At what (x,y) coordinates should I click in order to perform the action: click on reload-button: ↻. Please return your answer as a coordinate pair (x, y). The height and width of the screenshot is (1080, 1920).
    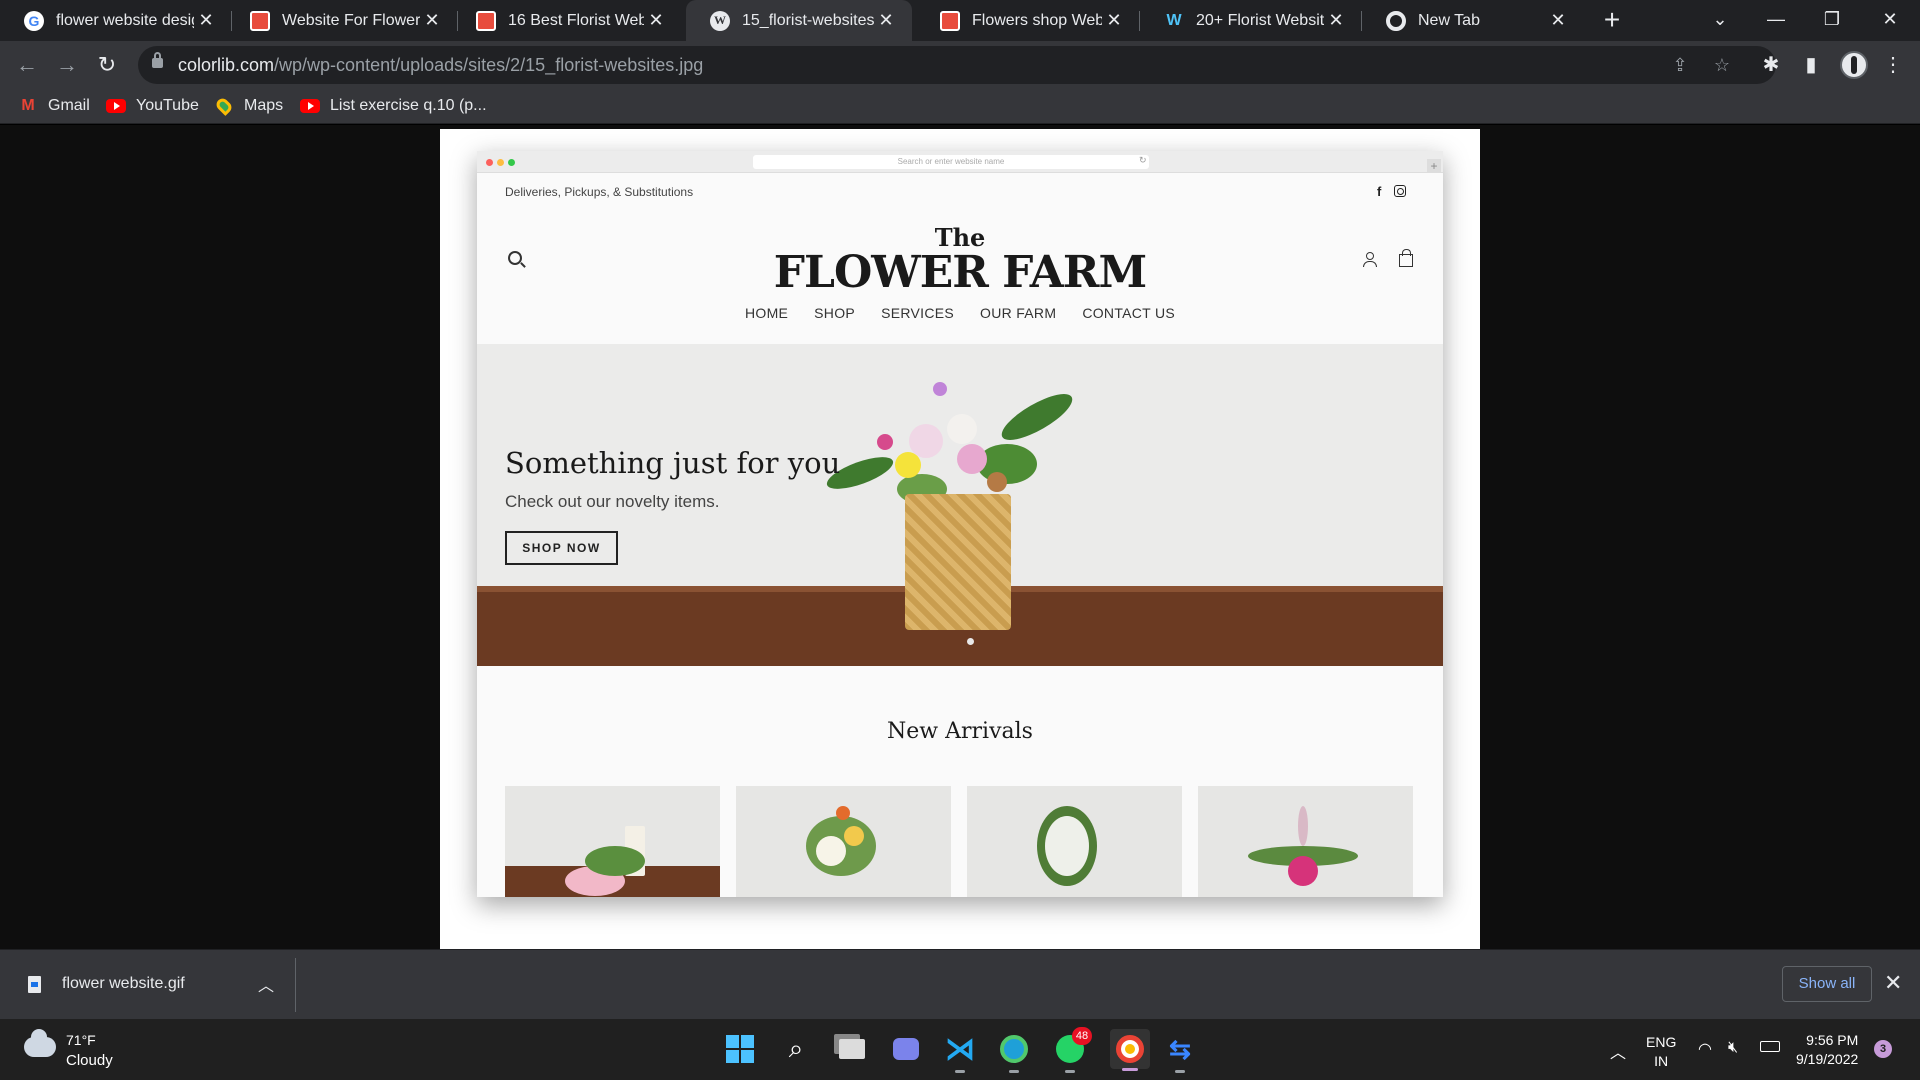
    Looking at the image, I should click on (107, 65).